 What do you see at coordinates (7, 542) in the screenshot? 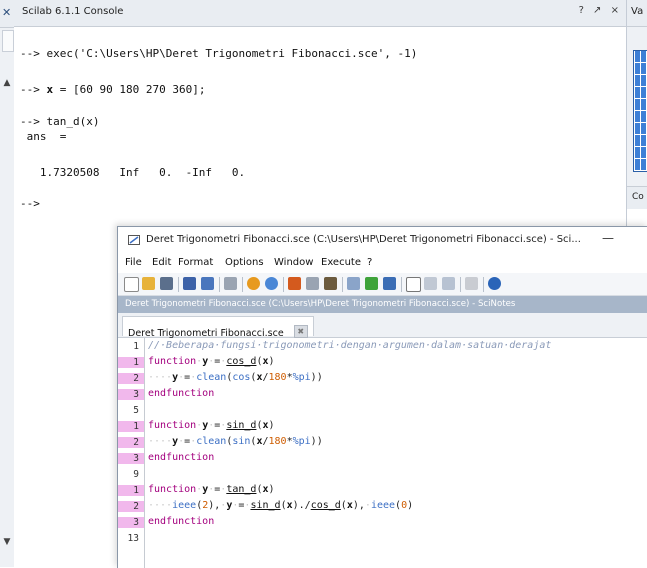
I see `scroll-down-icon: ▼` at bounding box center [7, 542].